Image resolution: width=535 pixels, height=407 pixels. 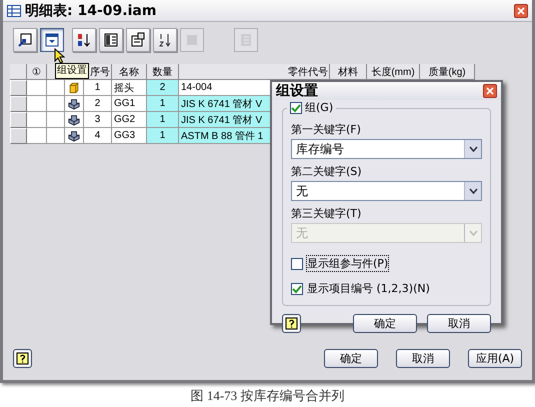 What do you see at coordinates (311, 107) in the screenshot?
I see `group-checkbox: 组(G)` at bounding box center [311, 107].